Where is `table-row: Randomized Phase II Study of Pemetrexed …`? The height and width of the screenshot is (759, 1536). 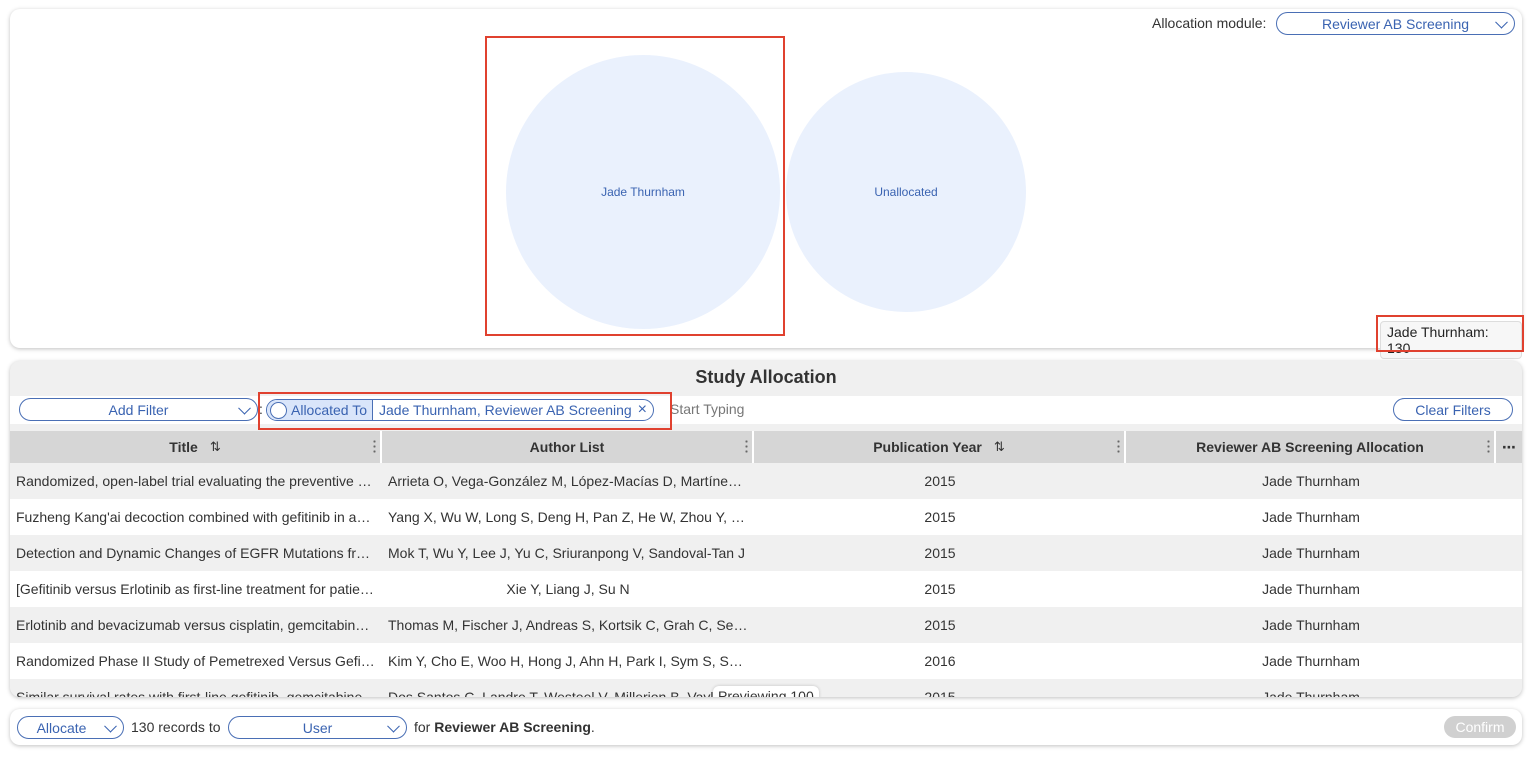
table-row: Randomized Phase II Study of Pemetrexed … is located at coordinates (766, 661).